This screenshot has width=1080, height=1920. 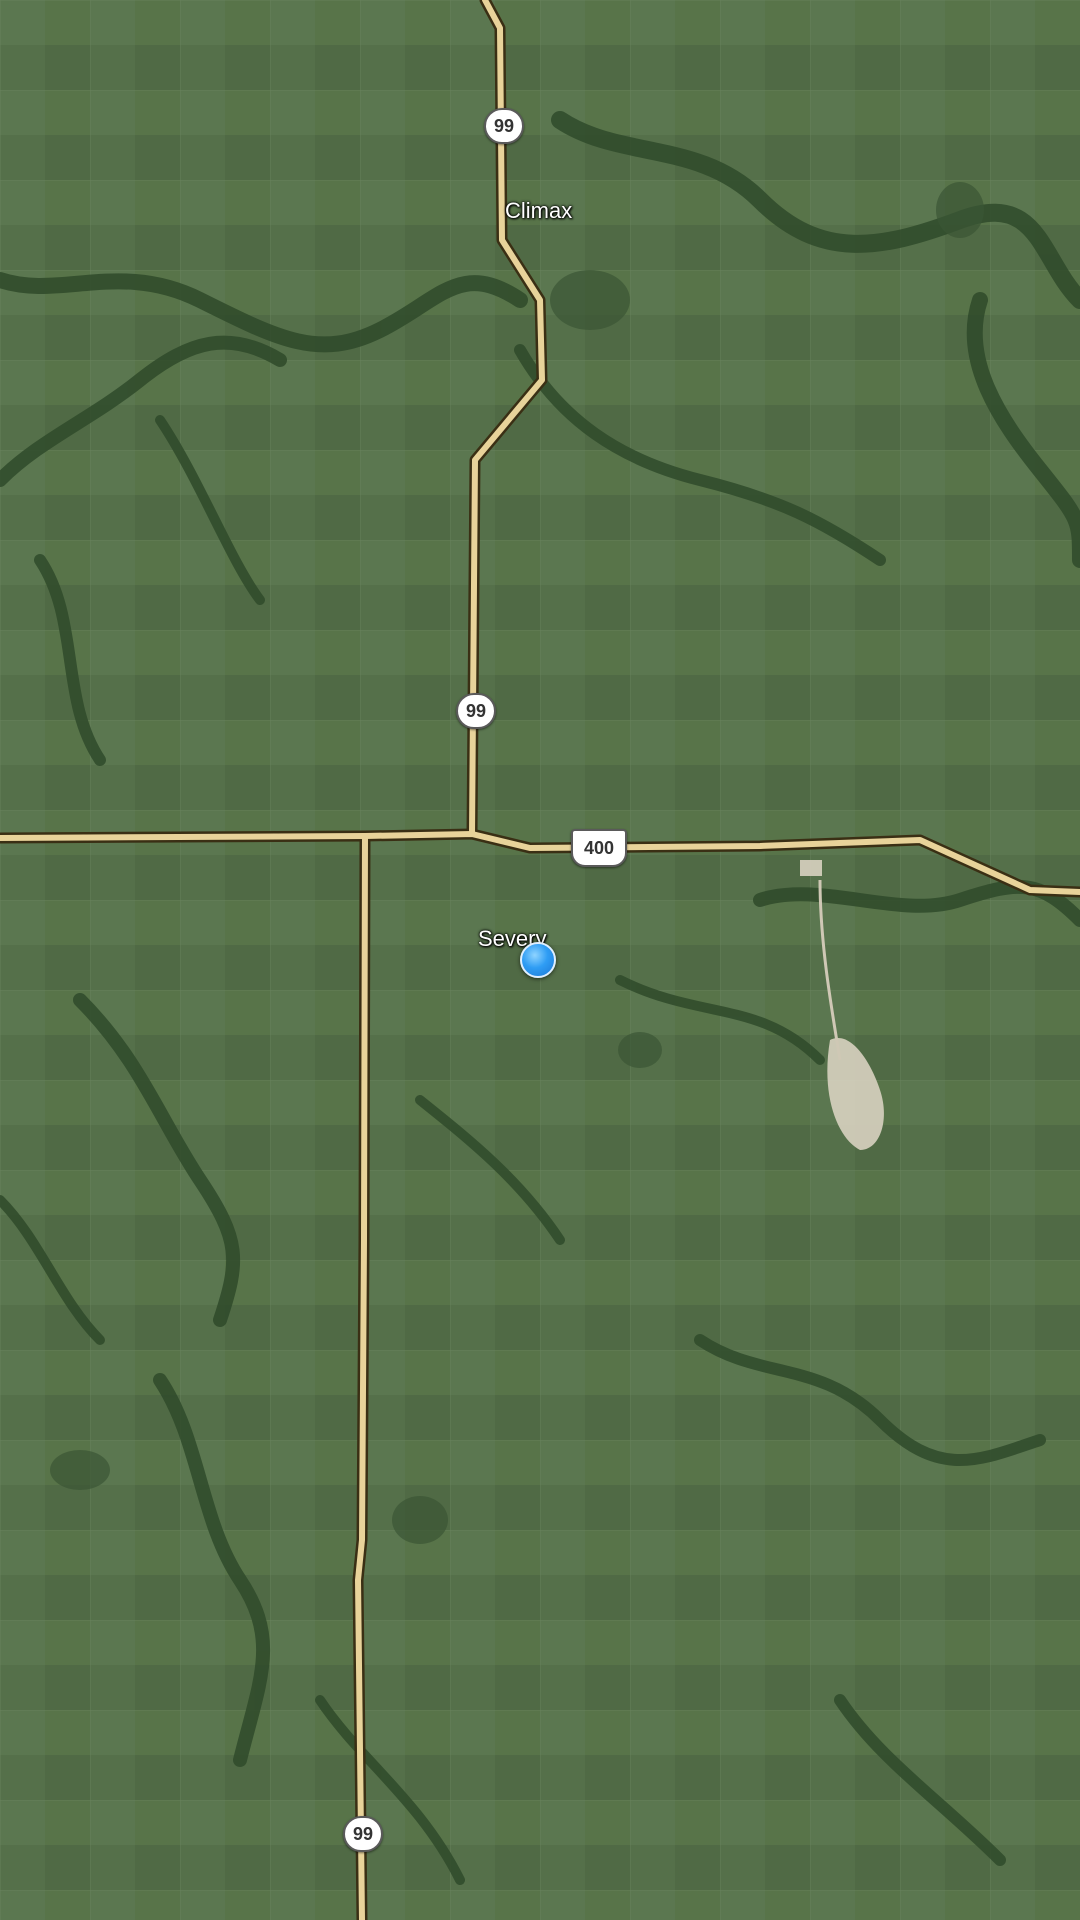 I want to click on place-label-climax: Climax, so click(x=538, y=211).